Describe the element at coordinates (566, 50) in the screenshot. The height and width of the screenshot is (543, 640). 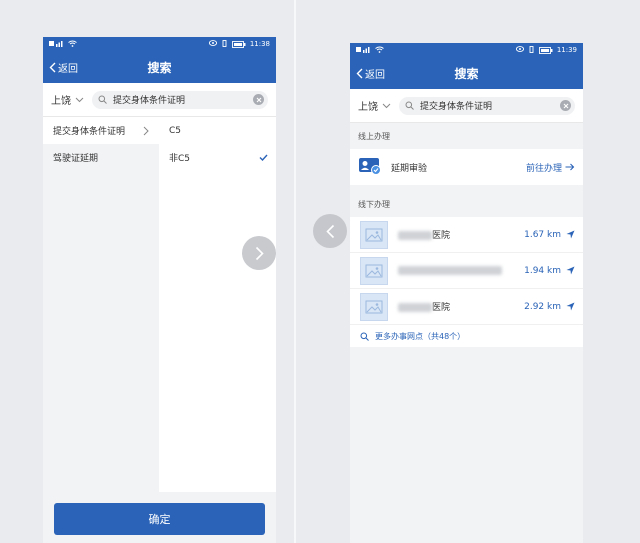
I see `status-time: 11:39` at that location.